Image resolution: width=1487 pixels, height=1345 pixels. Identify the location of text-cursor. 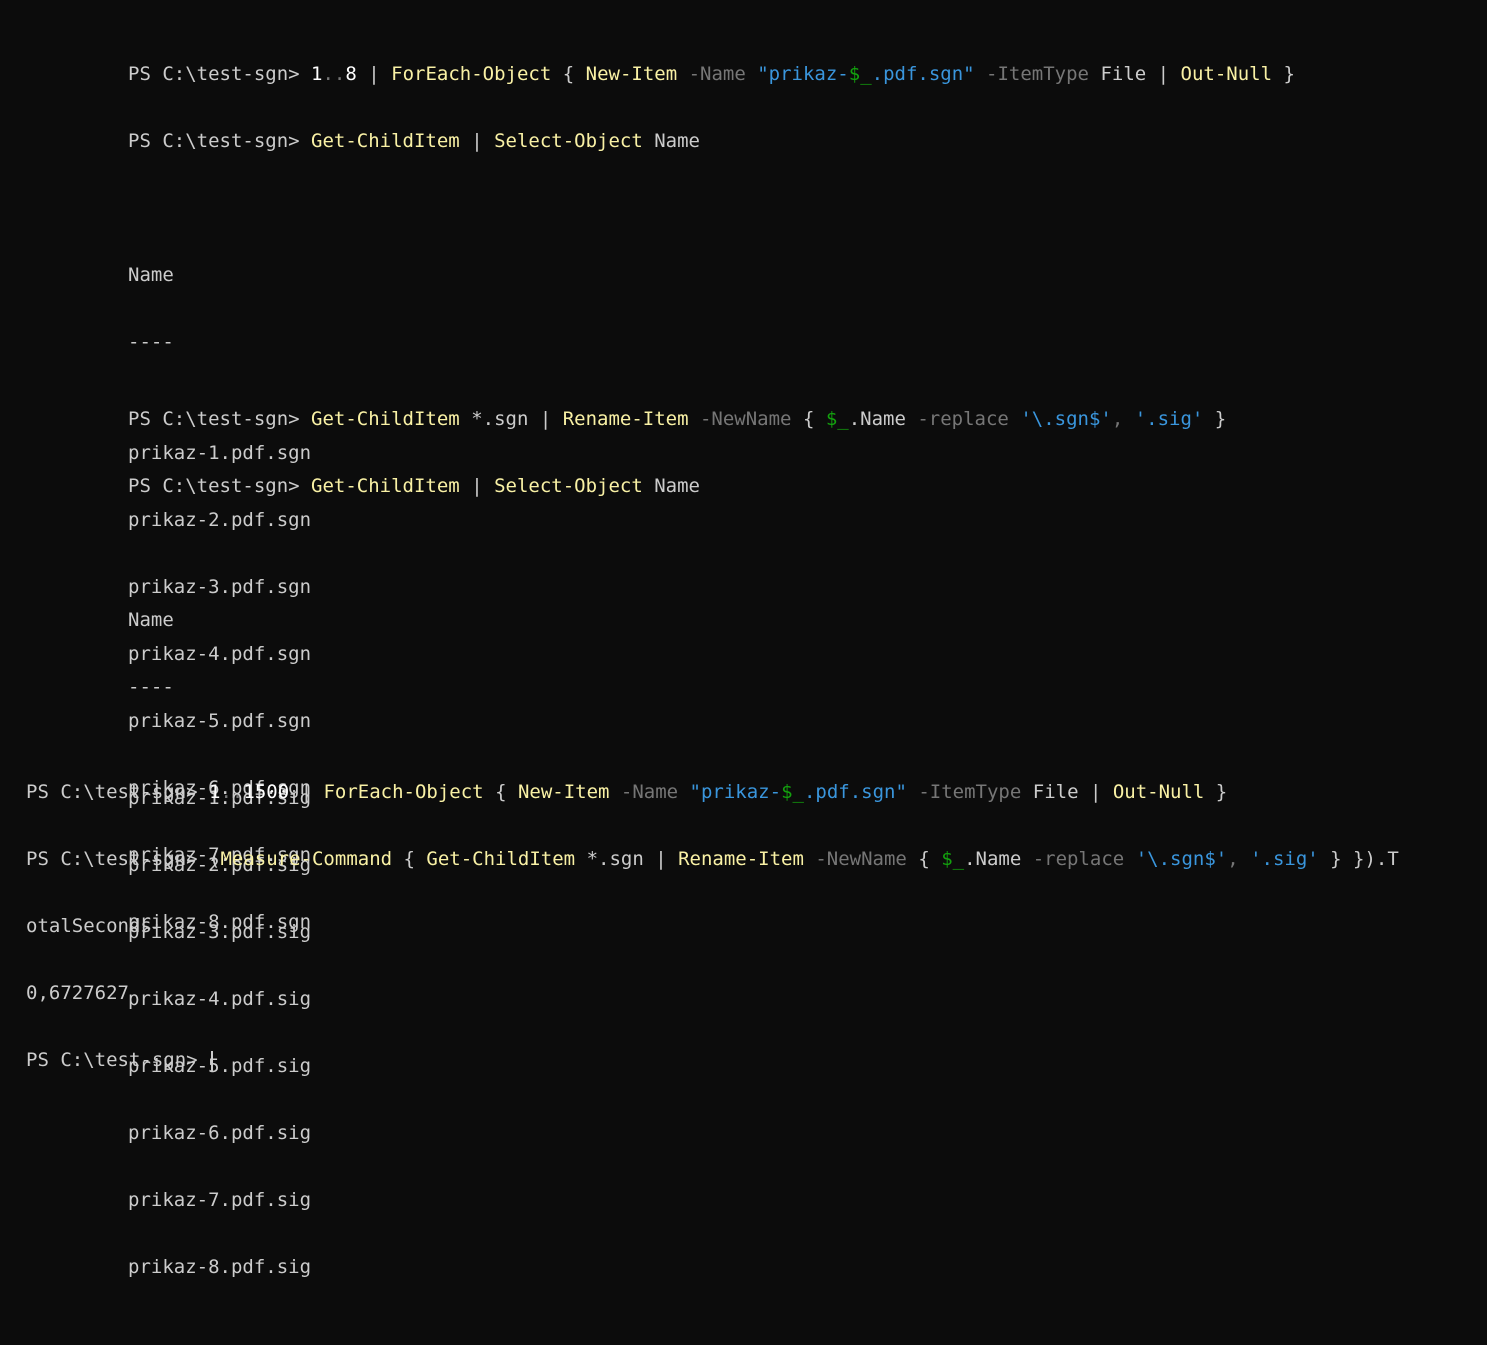
(212, 1060).